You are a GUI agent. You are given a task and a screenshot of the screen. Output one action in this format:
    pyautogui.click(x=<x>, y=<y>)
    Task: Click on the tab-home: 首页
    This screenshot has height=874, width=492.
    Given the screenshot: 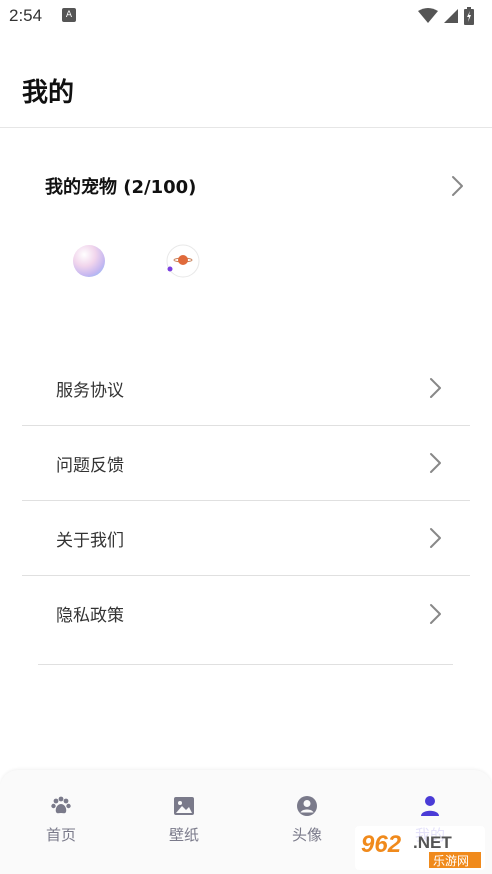 What is the action you would take?
    pyautogui.click(x=61, y=819)
    